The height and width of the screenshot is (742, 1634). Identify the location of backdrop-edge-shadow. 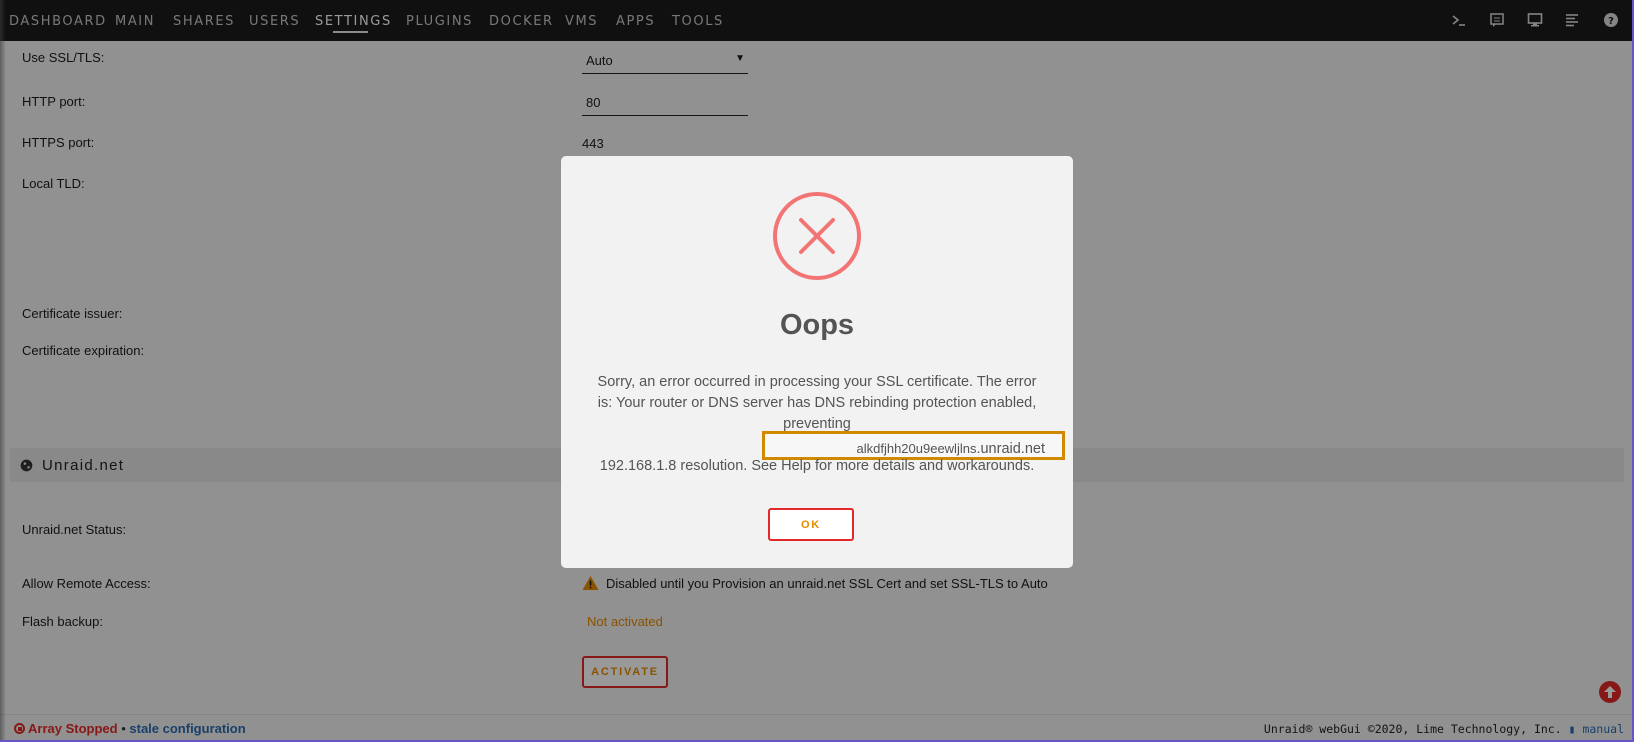
(3, 371).